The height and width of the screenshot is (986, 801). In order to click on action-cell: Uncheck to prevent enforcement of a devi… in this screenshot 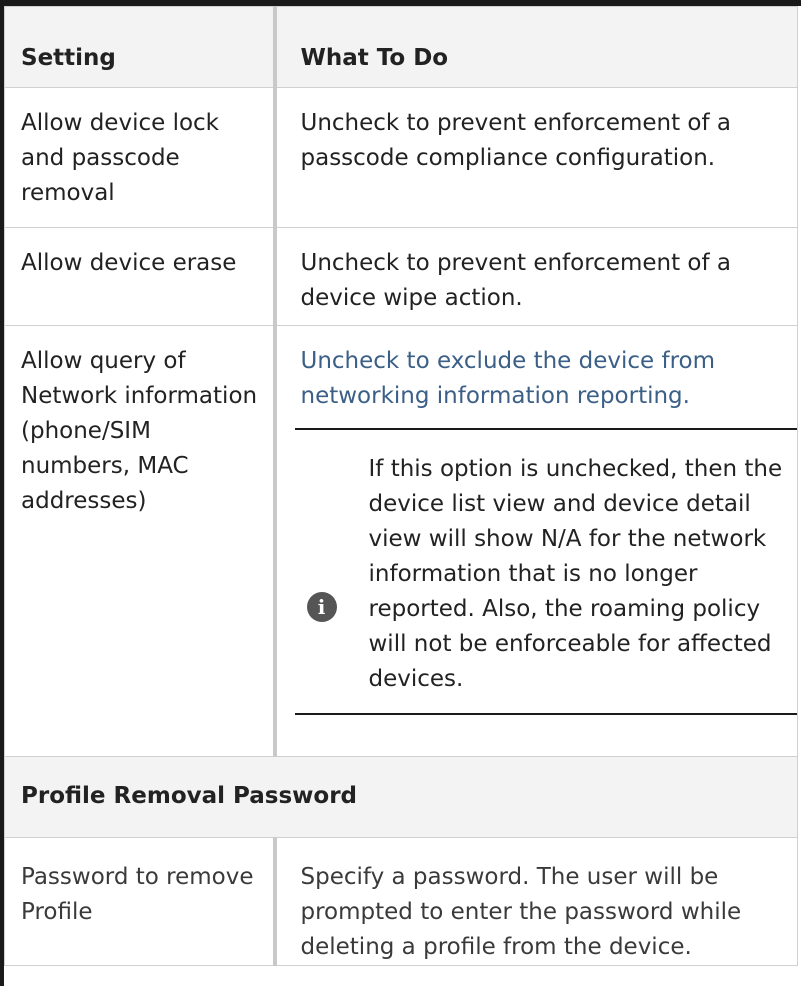, I will do `click(535, 276)`.